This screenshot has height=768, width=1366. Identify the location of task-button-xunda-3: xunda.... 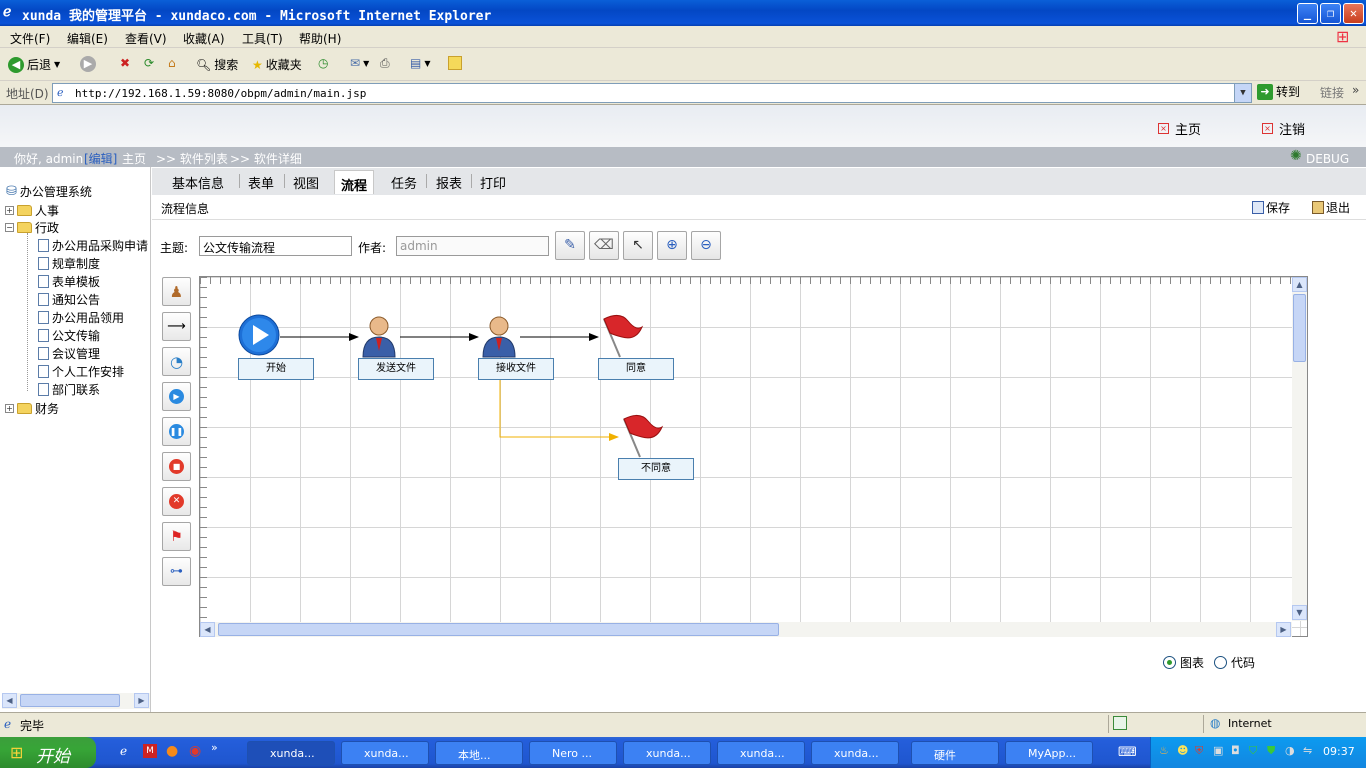
(667, 753).